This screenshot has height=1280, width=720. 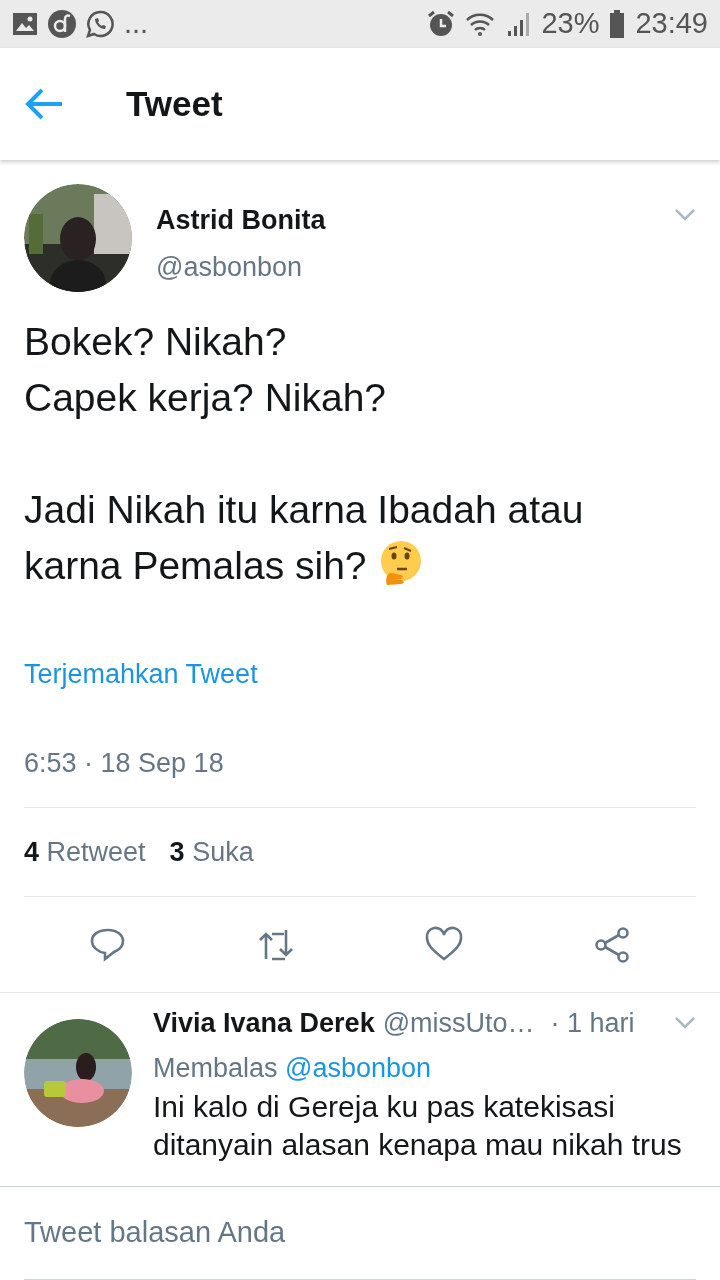 What do you see at coordinates (592, 1023) in the screenshot?
I see `reply-time: · 1 hari` at bounding box center [592, 1023].